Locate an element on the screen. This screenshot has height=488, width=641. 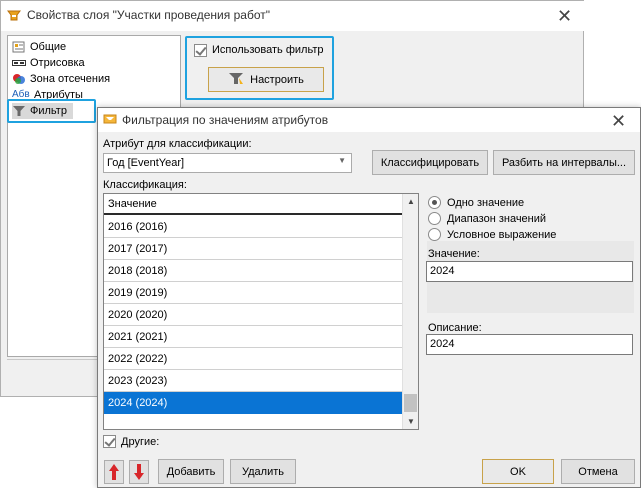
general-icon is located at coordinates (19, 47).